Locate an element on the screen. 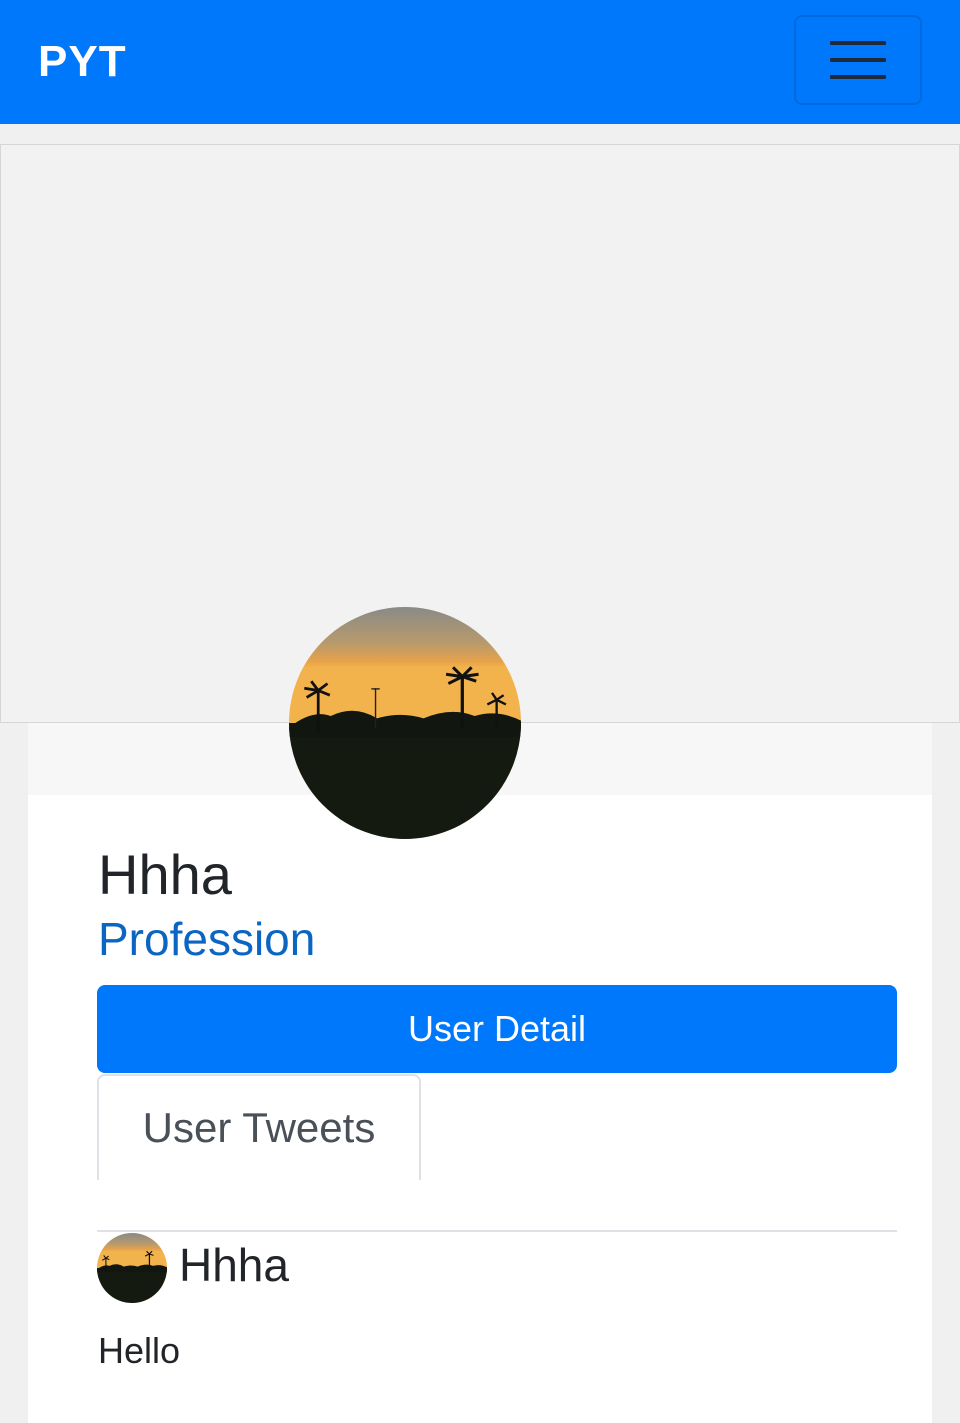 This screenshot has width=960, height=1423. tweet-author-name: Hhha is located at coordinates (234, 1265).